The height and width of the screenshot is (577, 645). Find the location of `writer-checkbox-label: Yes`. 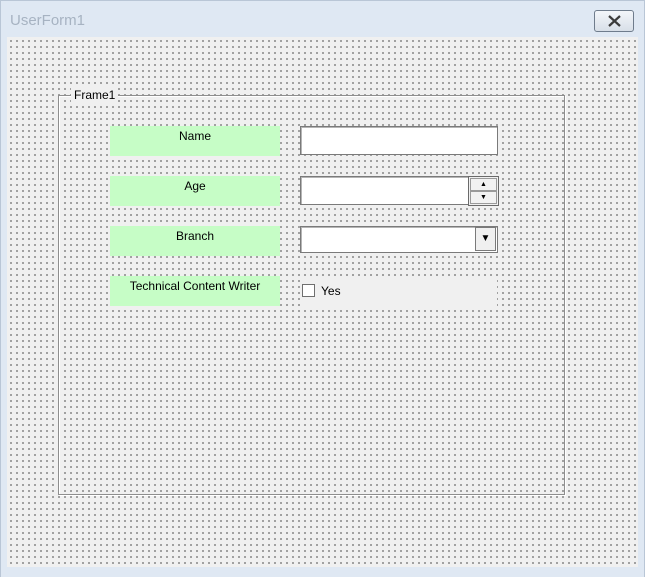

writer-checkbox-label: Yes is located at coordinates (331, 291).